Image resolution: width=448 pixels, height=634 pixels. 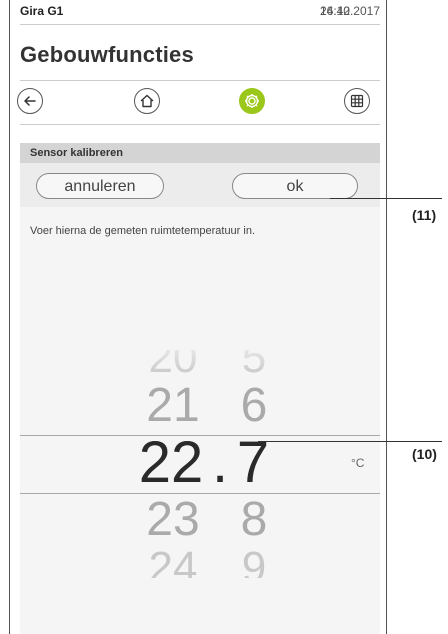 I want to click on back-button, so click(x=30, y=101).